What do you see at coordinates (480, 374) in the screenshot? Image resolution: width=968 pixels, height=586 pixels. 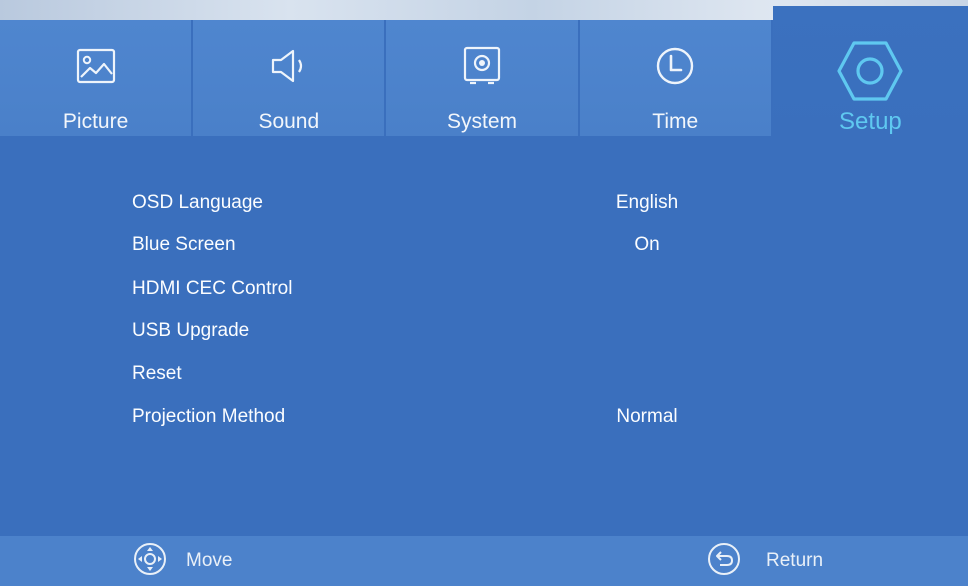 I see `menu-item-reset: Reset` at bounding box center [480, 374].